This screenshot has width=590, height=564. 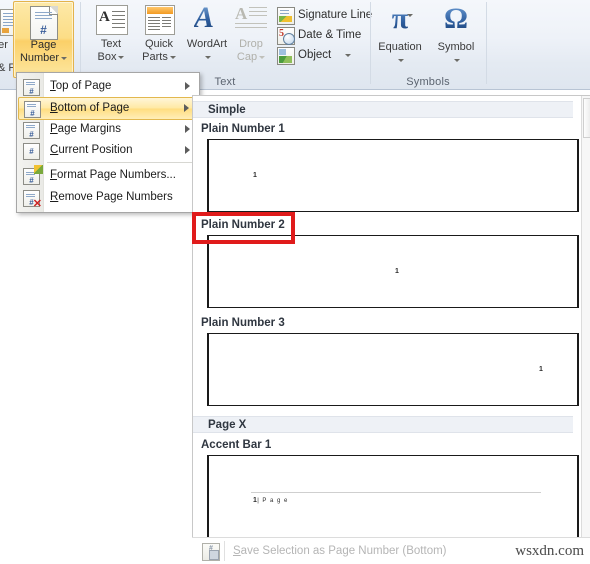 I want to click on menu-item-current-position: # Current Position, so click(x=108, y=150).